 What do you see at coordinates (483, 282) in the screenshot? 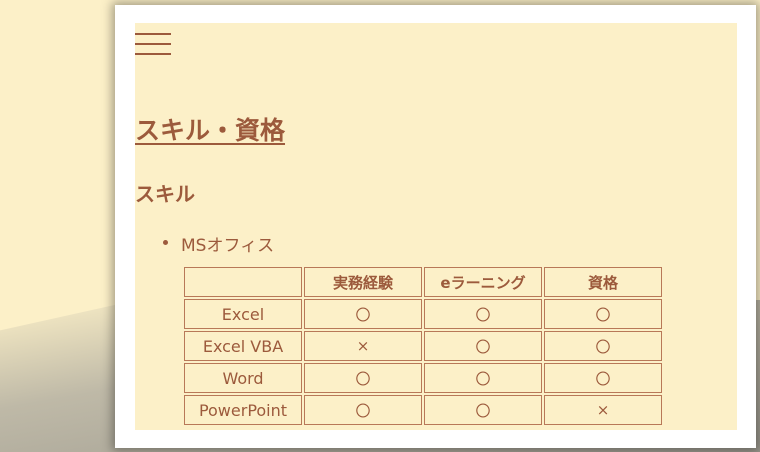
I see `table-header-cell: eラーニング` at bounding box center [483, 282].